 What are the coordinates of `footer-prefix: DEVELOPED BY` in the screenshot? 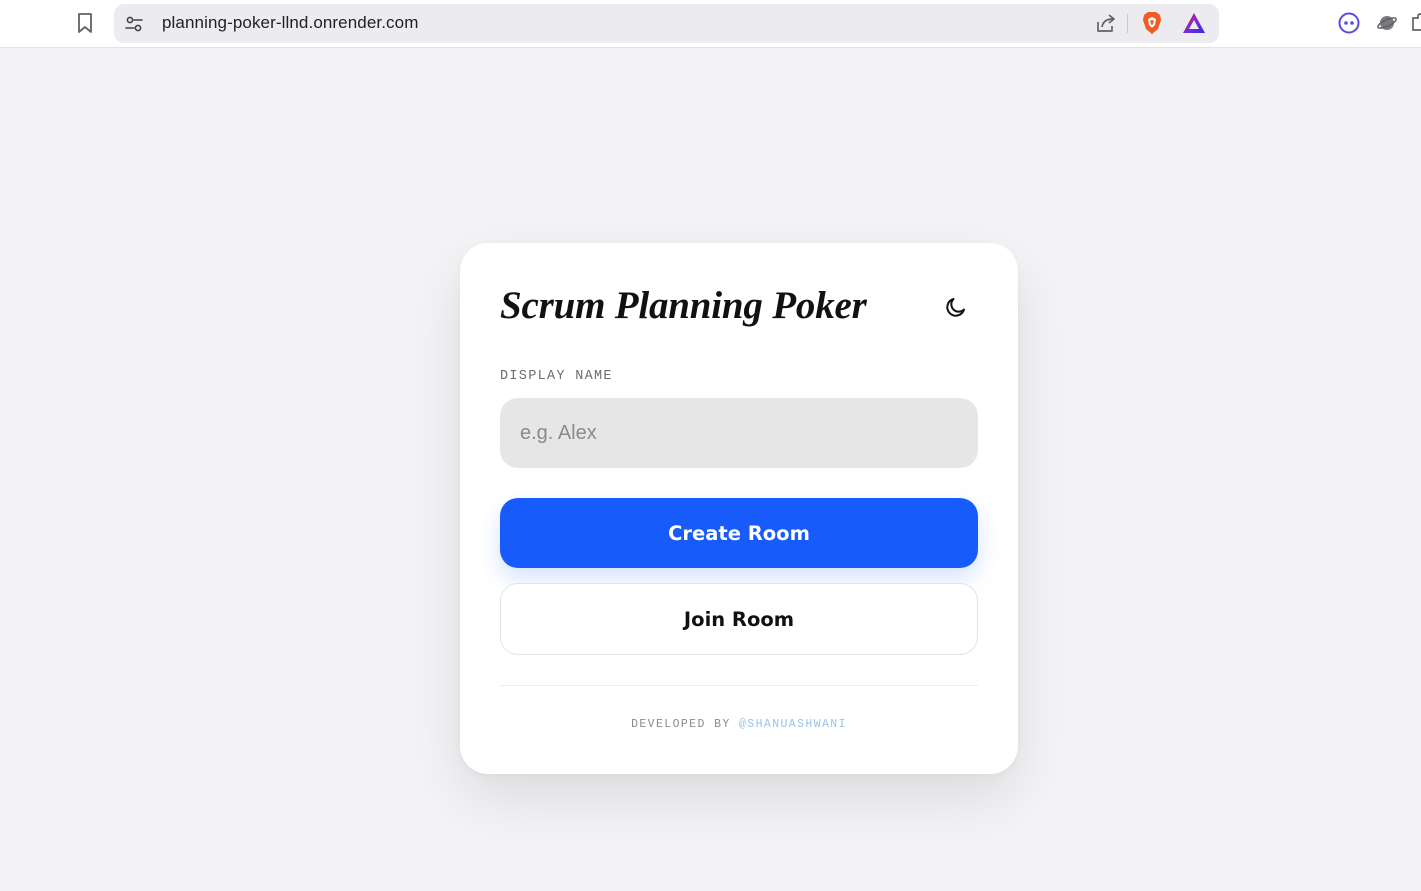 It's located at (681, 724).